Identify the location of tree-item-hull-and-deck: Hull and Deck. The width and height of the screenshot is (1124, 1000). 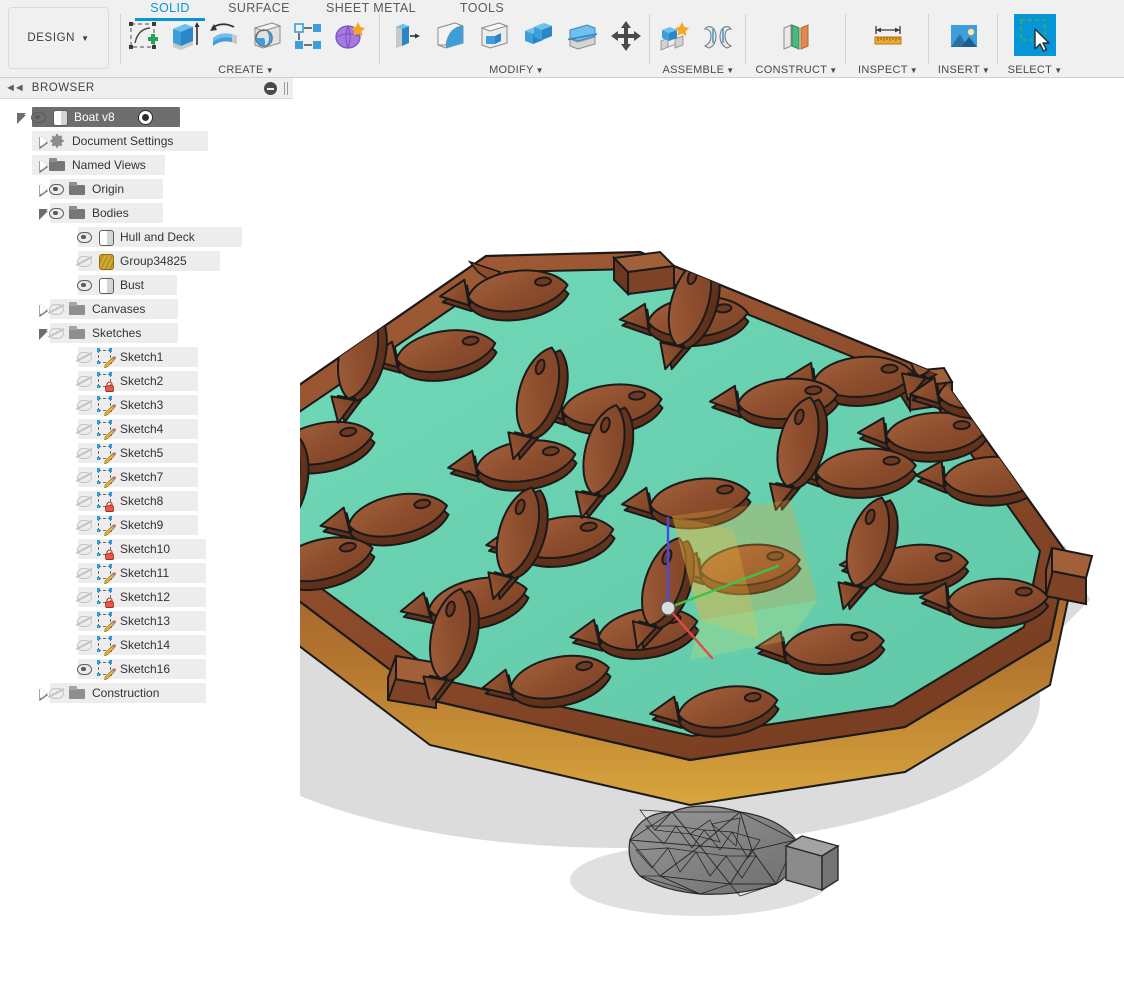
(150, 237).